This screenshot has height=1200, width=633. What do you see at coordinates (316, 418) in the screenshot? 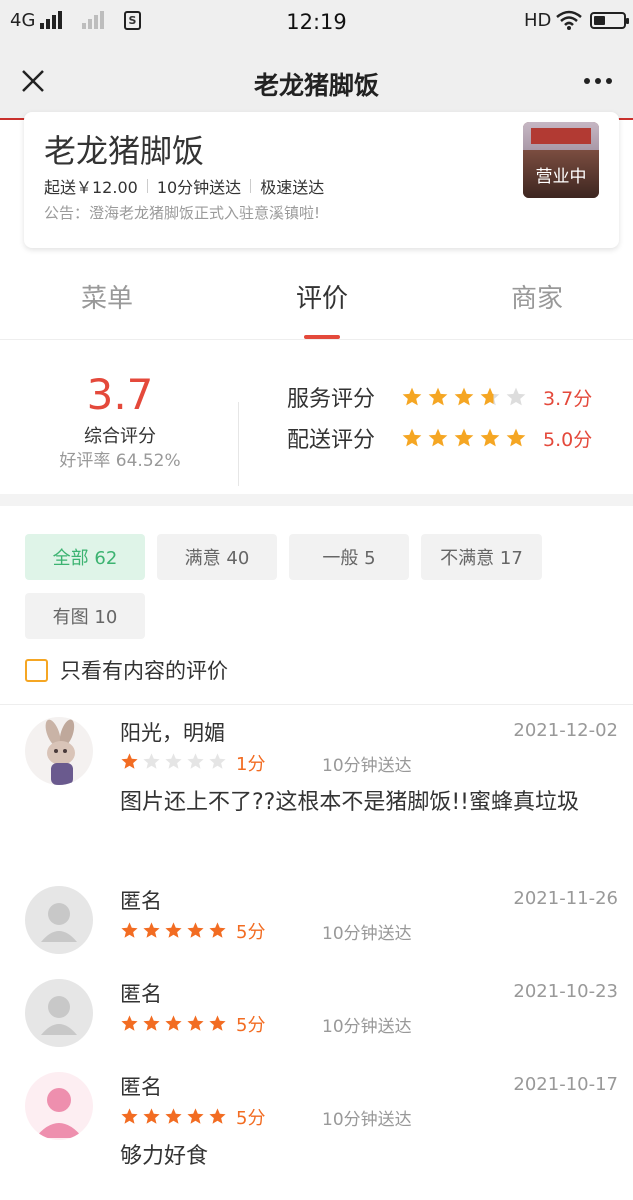
I see `score-panel: 3.7 综合评分 好评率 64.52% 服务评分 3.7分 配送评分 5.0分` at bounding box center [316, 418].